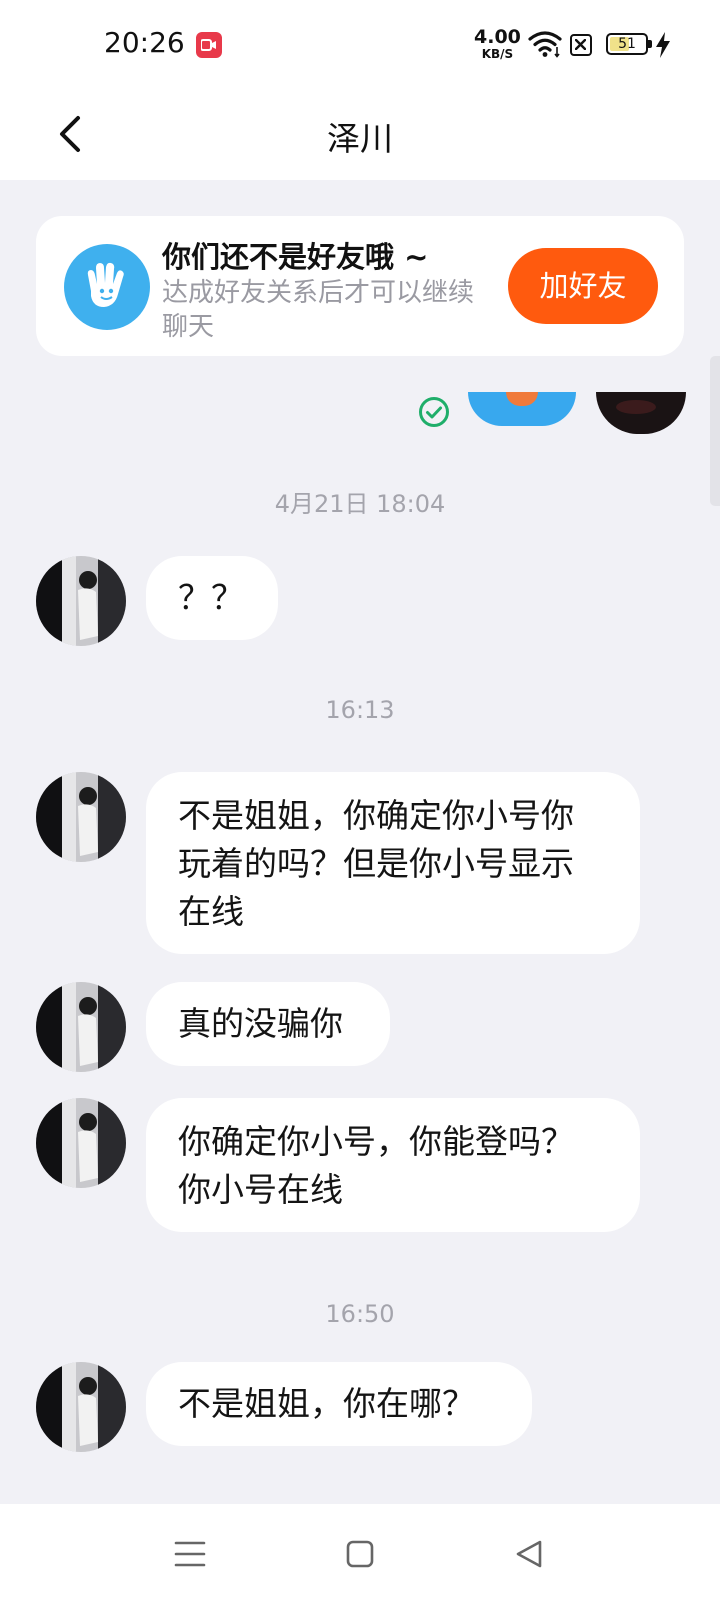 This screenshot has width=720, height=1600. I want to click on home-square-icon, so click(360, 1554).